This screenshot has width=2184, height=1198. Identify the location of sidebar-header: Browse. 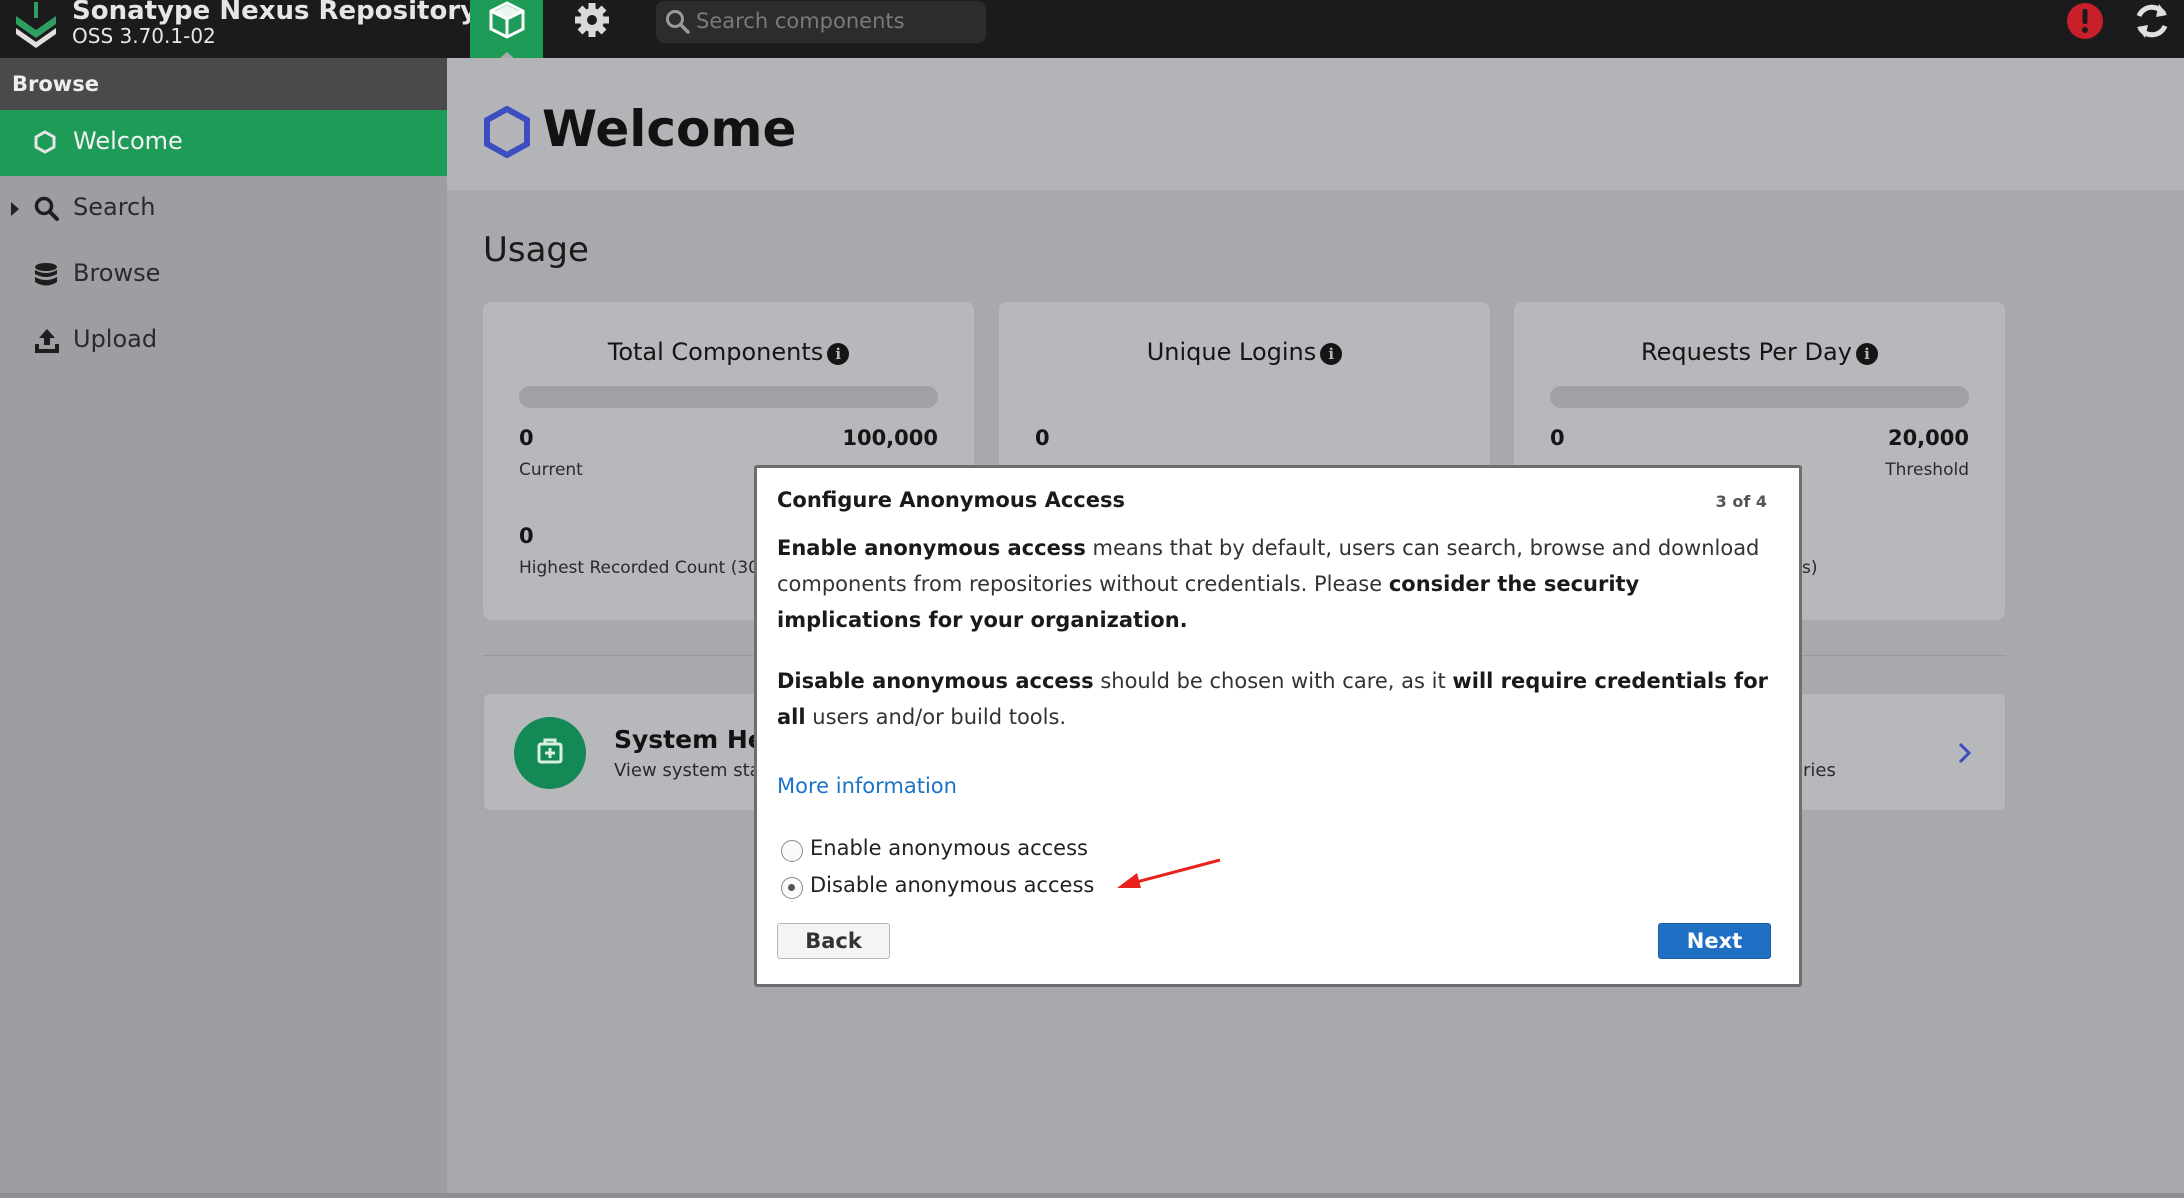
(223, 84).